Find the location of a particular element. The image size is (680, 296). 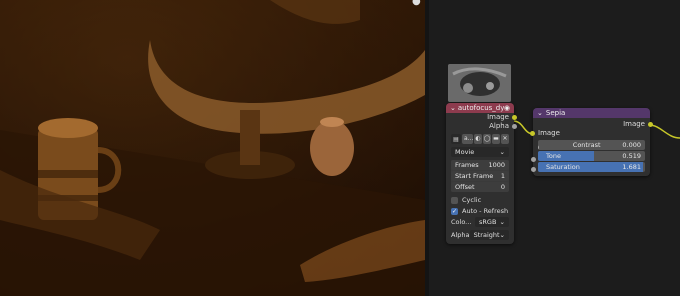

alpha-mode-dropdown: Straight ⌄ is located at coordinates (489, 235).